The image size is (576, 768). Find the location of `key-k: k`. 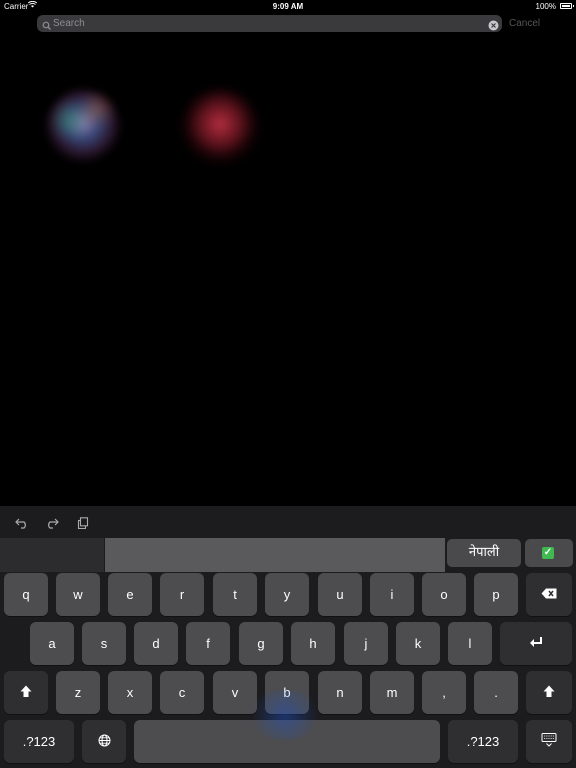

key-k: k is located at coordinates (418, 643).